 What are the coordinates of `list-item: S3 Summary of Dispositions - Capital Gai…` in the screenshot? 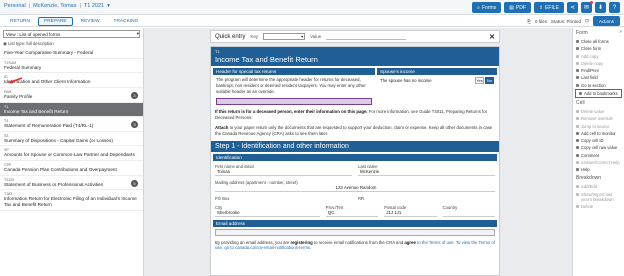 It's located at (71, 139).